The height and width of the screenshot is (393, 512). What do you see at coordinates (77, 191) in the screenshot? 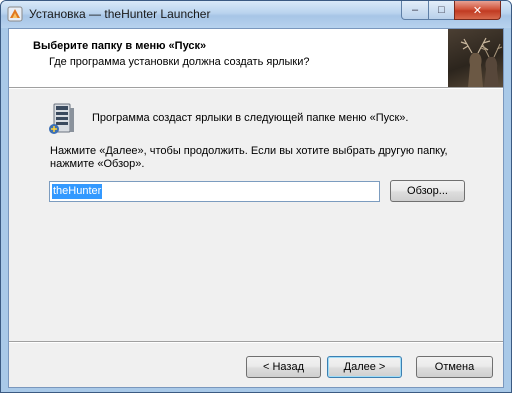
I see `folder-input-value: theHunter` at bounding box center [77, 191].